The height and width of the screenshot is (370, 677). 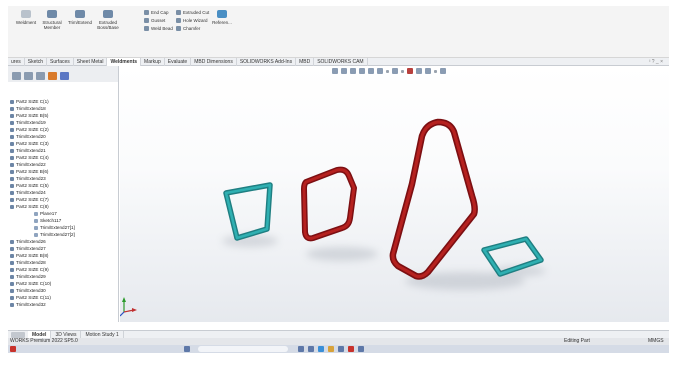 I want to click on tree-item: Part2 SIZE C(10), so click(x=30, y=284).